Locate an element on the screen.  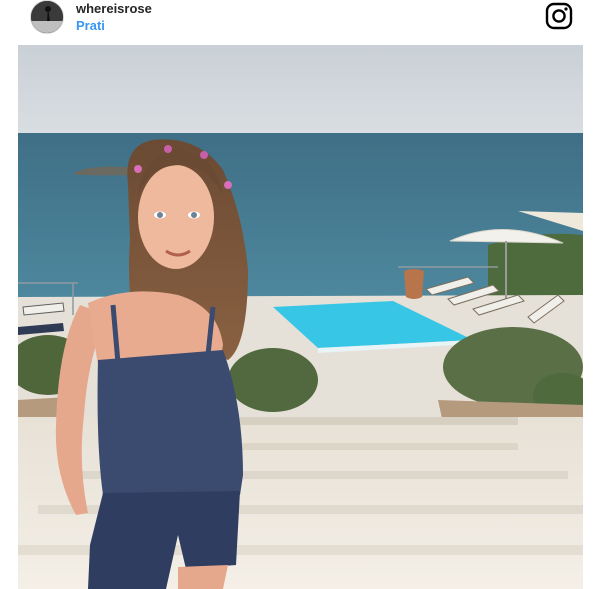
terracotta-pot is located at coordinates (414, 284).